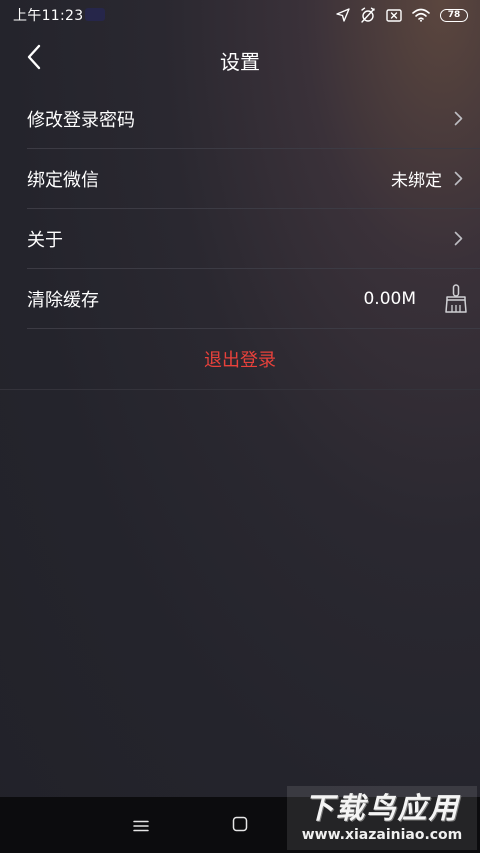 This screenshot has width=480, height=853. I want to click on bind-wechat-status: 未绑定, so click(416, 181).